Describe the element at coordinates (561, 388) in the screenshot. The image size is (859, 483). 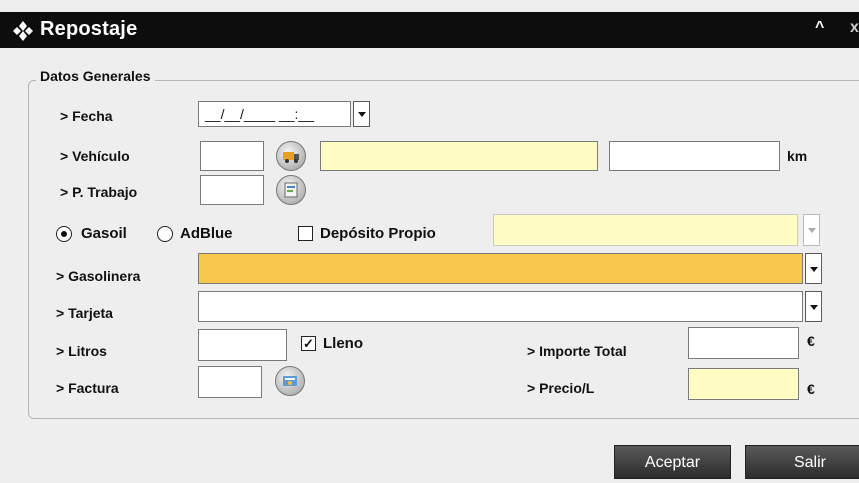
I see `precio-litro-label: > Precio/L` at that location.